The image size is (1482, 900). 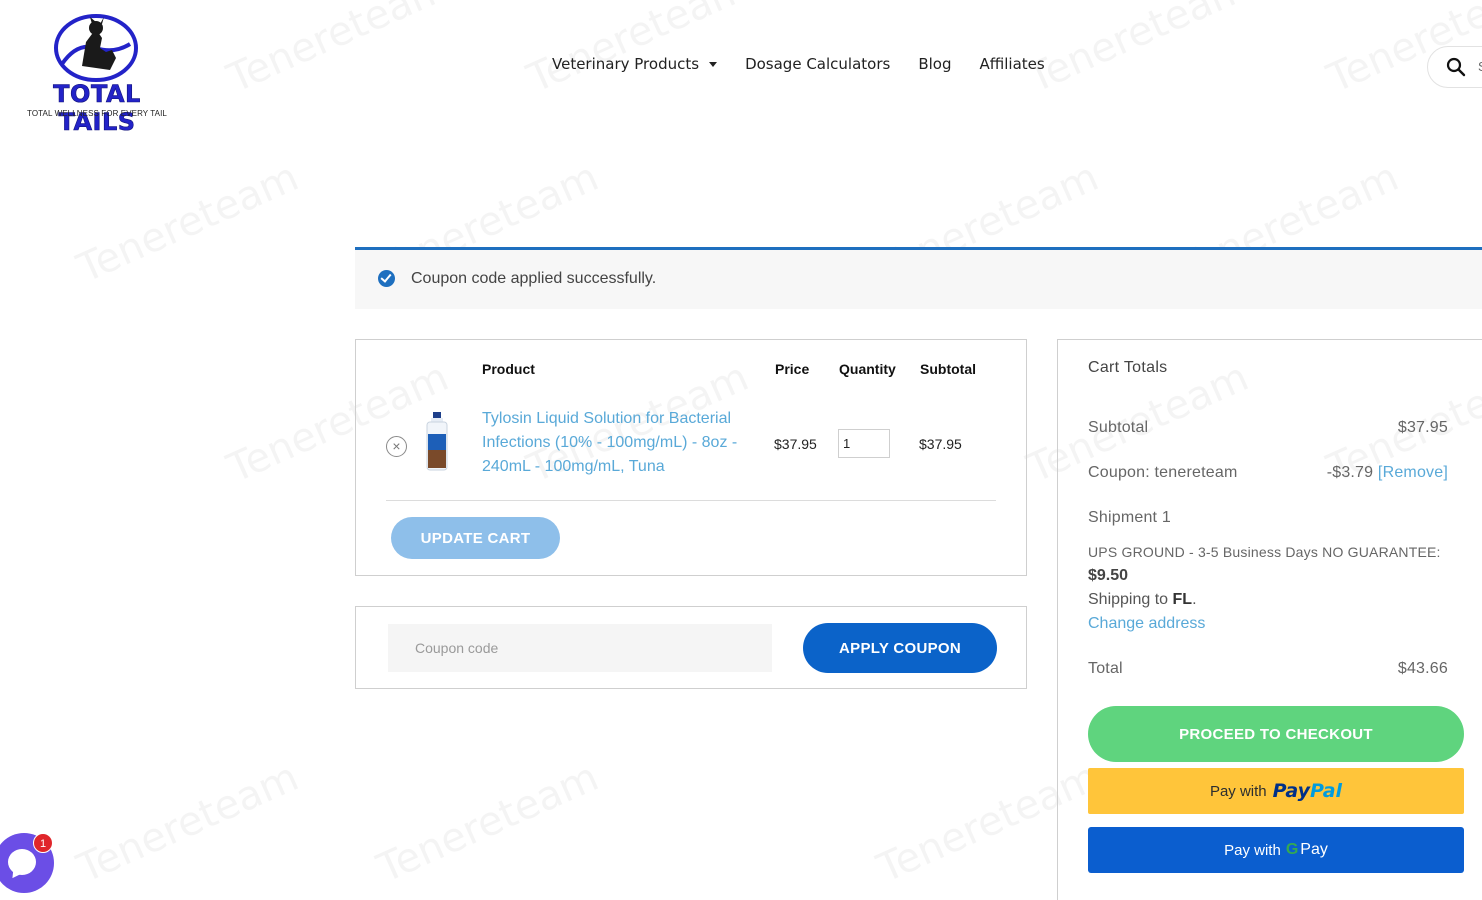 What do you see at coordinates (396, 446) in the screenshot?
I see `remove-item-button: ×` at bounding box center [396, 446].